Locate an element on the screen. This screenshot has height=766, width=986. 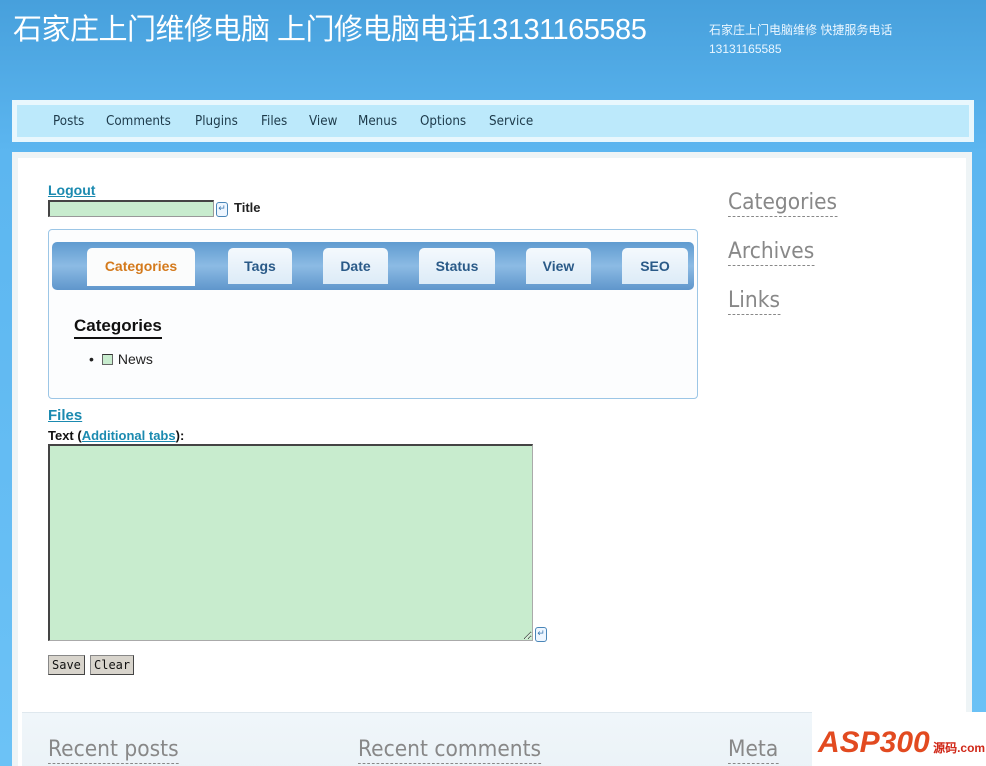
text-label-prefix: Text ( is located at coordinates (65, 435).